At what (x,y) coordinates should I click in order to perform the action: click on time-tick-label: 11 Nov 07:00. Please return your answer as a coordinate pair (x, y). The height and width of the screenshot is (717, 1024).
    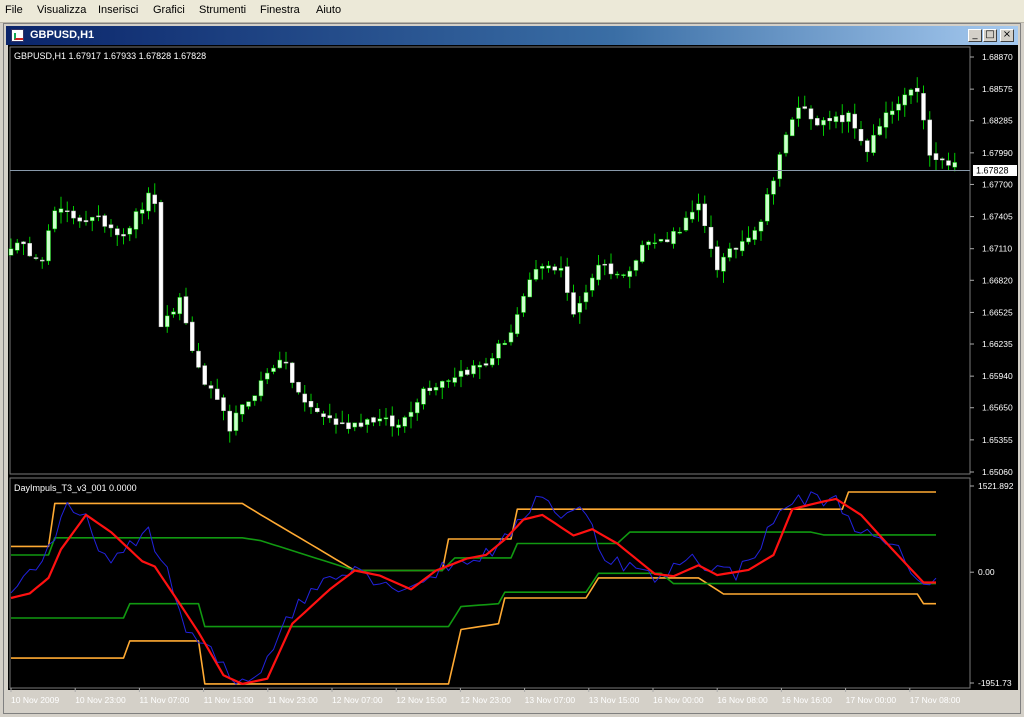
    Looking at the image, I should click on (164, 700).